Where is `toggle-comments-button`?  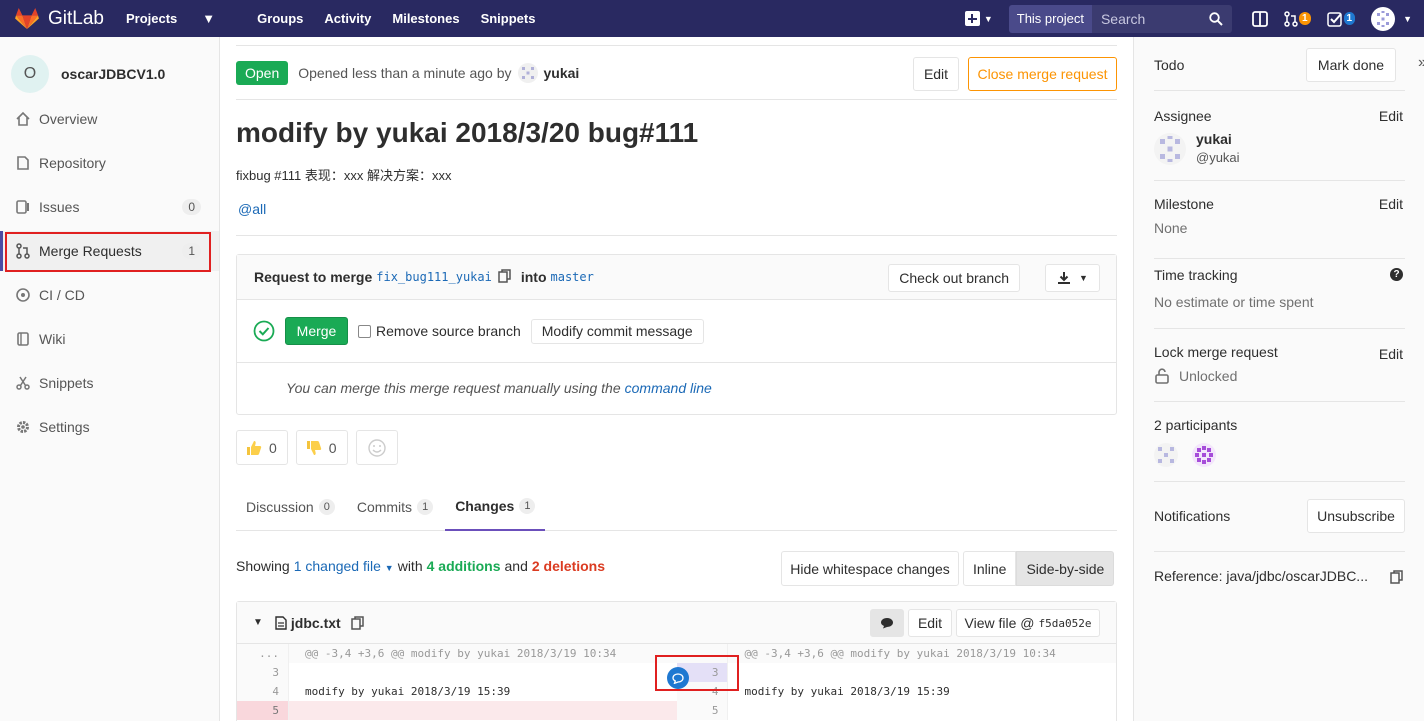 toggle-comments-button is located at coordinates (887, 623).